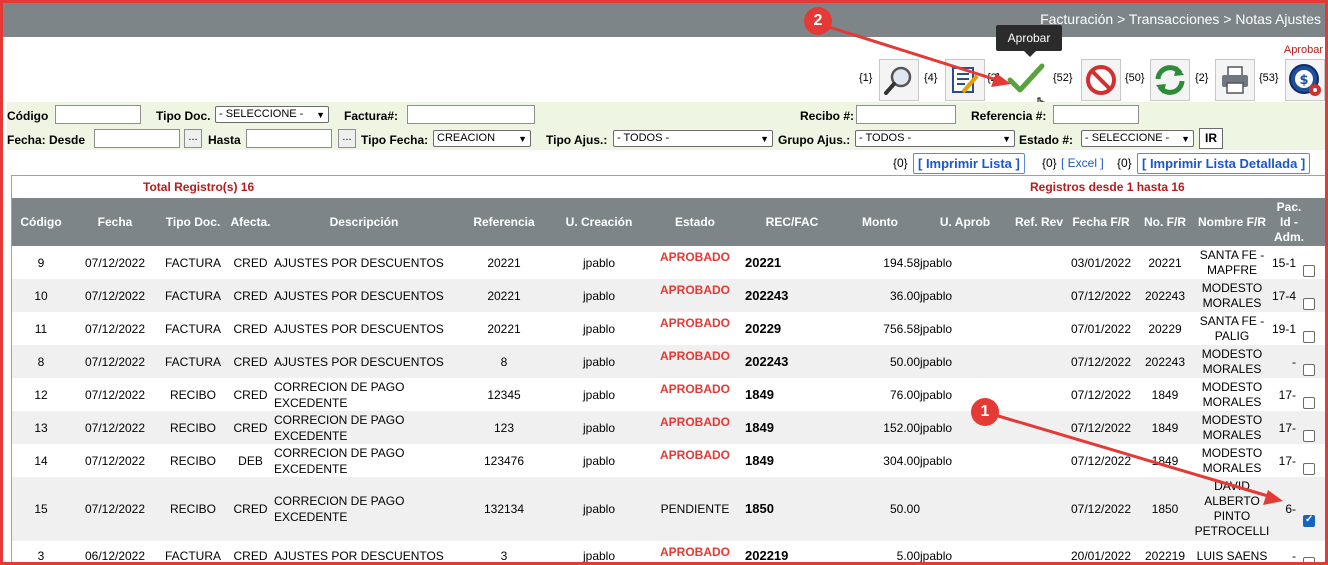 Image resolution: width=1328 pixels, height=565 pixels. I want to click on cell-codigo: 10, so click(41, 295).